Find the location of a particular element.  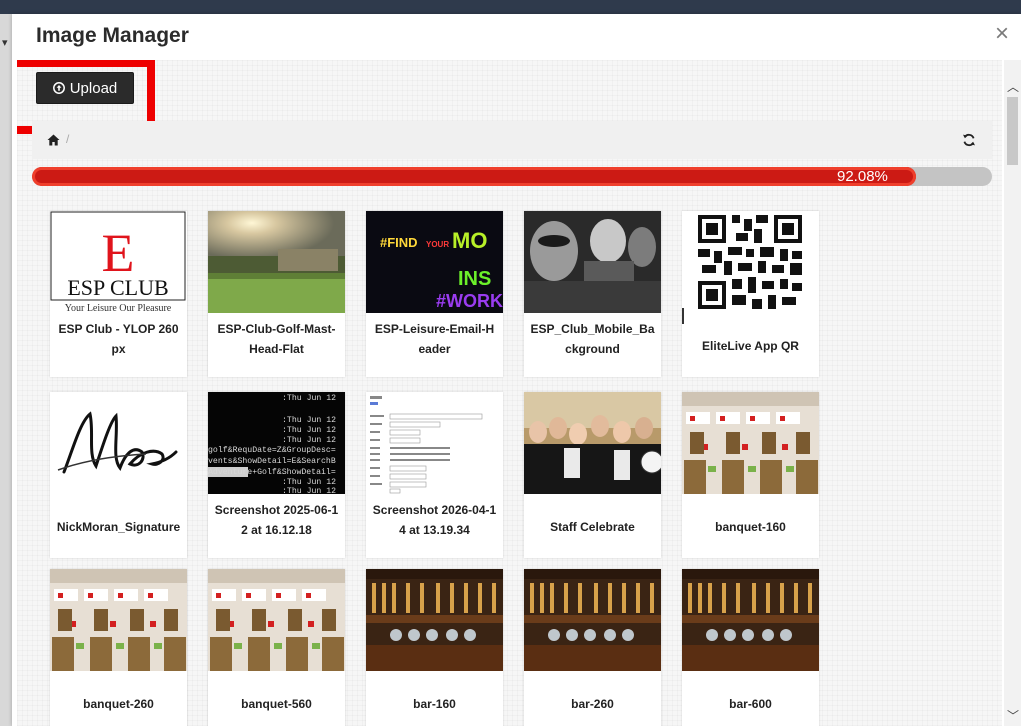

image-tile-signature: NickMoran_Signature is located at coordinates (118, 475).